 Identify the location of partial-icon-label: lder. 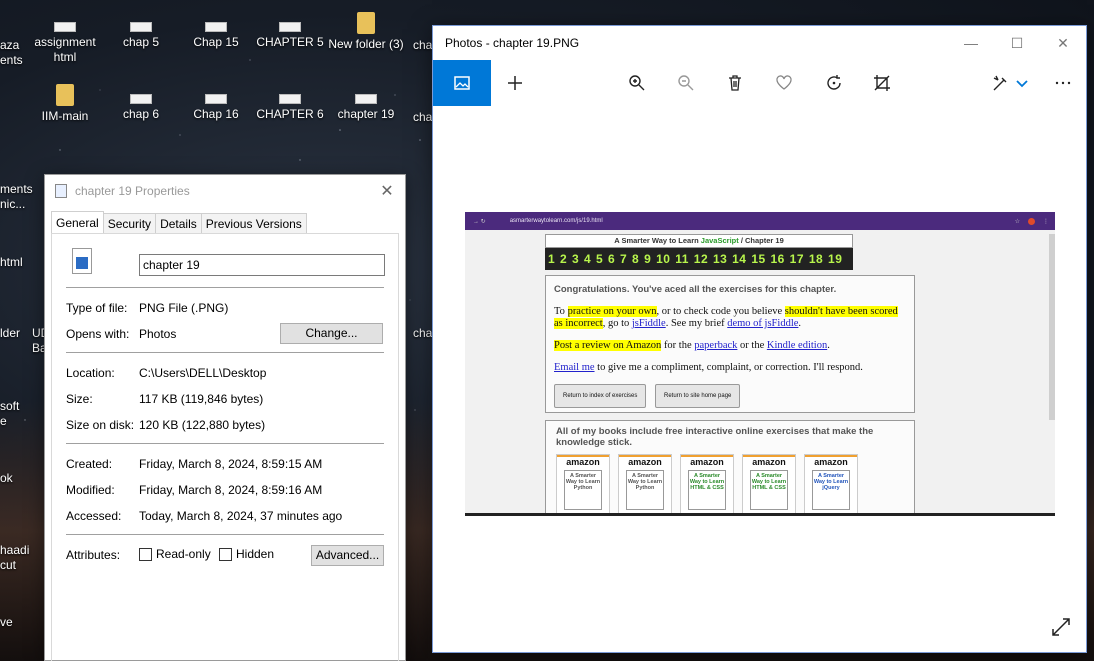
(10, 333).